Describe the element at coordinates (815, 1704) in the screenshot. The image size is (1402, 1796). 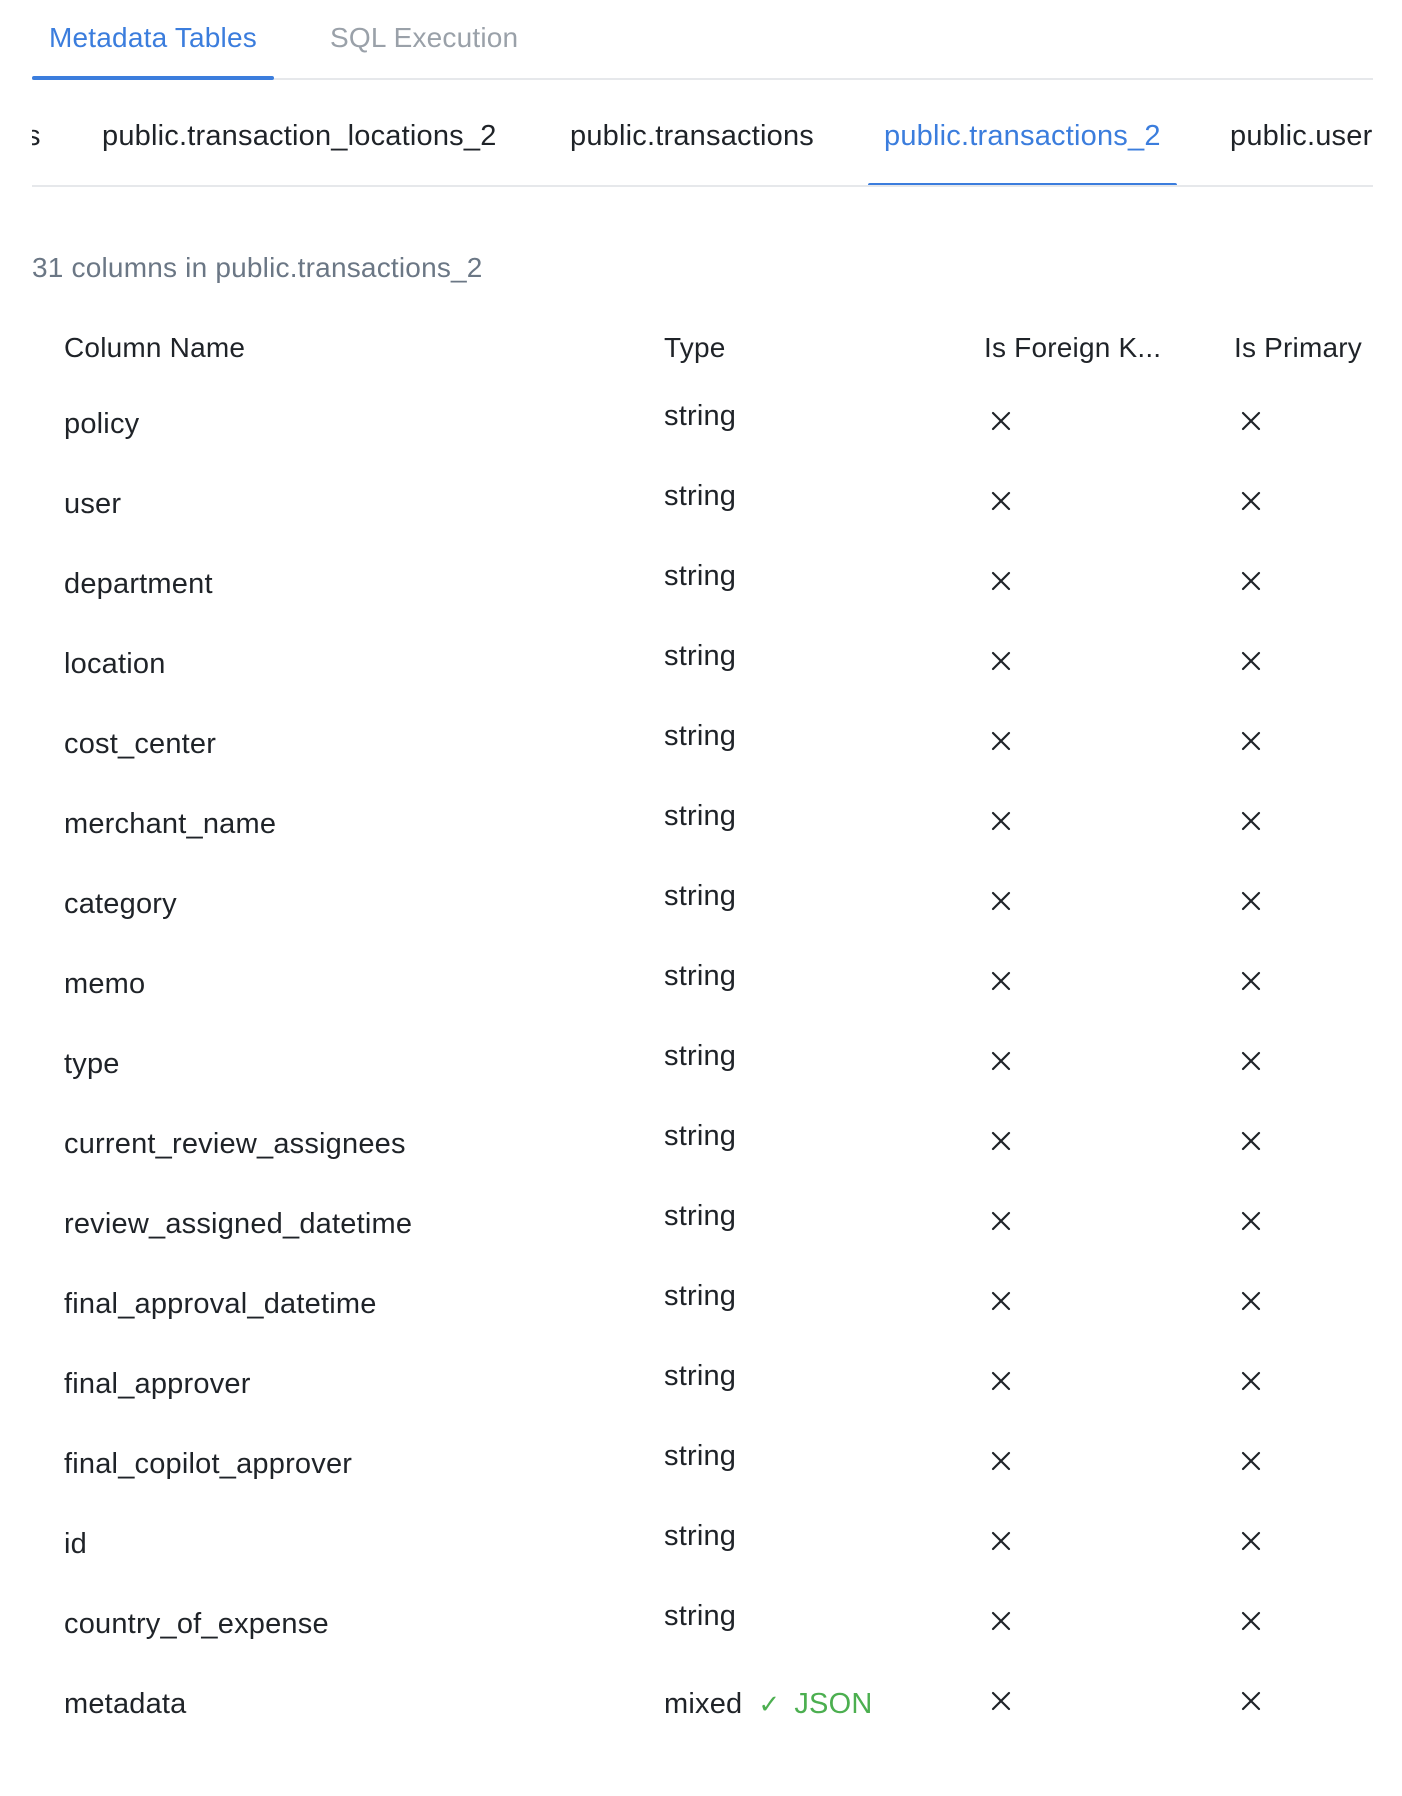
I see `json-badge: ✓ JSON` at that location.